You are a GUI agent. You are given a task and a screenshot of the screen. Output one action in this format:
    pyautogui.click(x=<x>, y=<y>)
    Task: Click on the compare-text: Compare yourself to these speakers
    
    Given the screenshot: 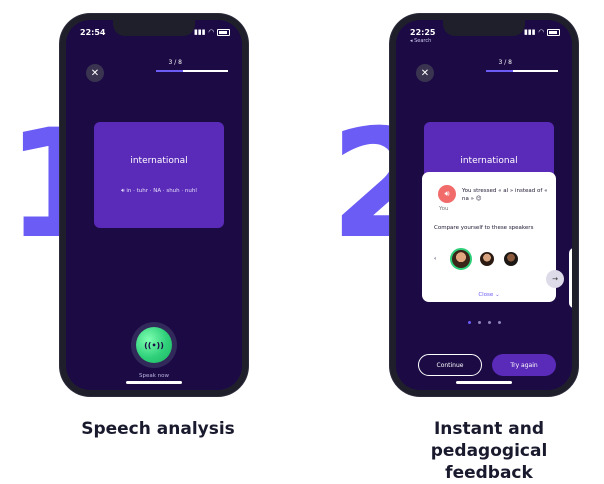 What is the action you would take?
    pyautogui.click(x=484, y=228)
    